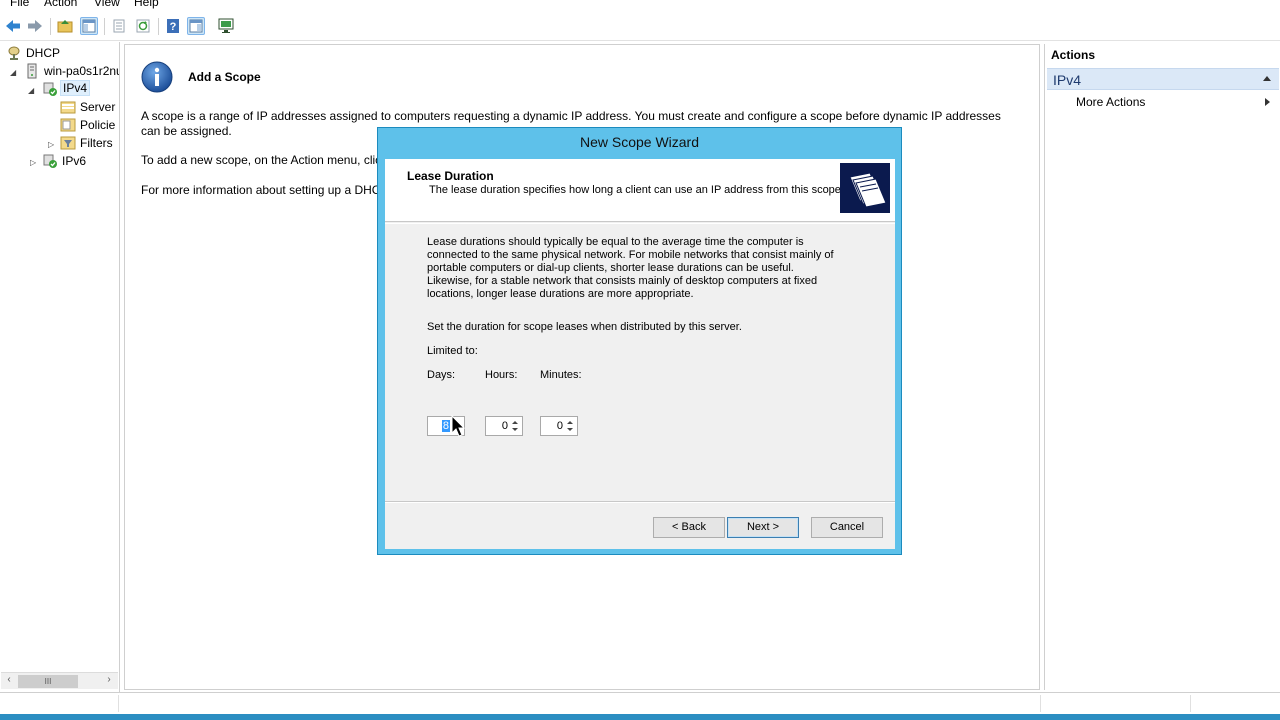 Image resolution: width=1280 pixels, height=720 pixels. Describe the element at coordinates (763, 527) in the screenshot. I see `next-button: Next >` at that location.